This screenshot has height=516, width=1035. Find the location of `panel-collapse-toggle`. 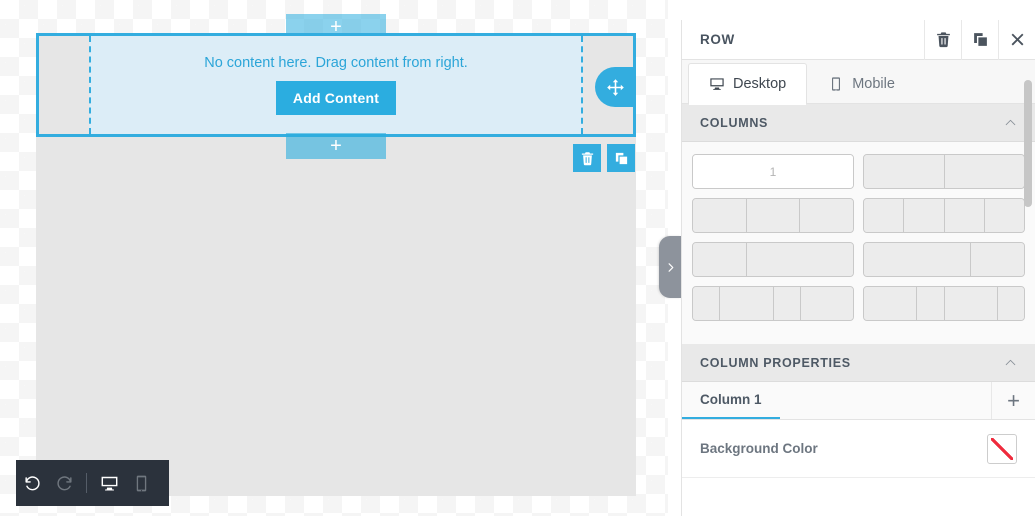

panel-collapse-toggle is located at coordinates (670, 267).